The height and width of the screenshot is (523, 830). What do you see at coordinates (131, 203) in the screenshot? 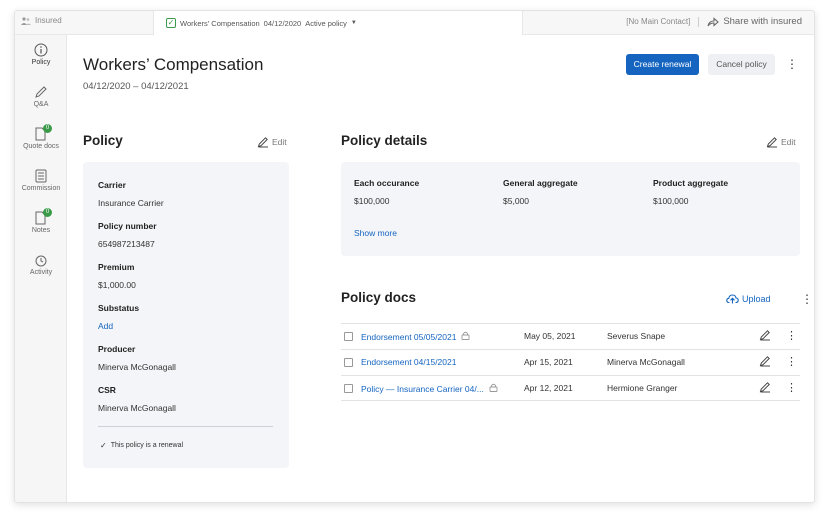
I see `carrier-value: Insurance Carrier` at bounding box center [131, 203].